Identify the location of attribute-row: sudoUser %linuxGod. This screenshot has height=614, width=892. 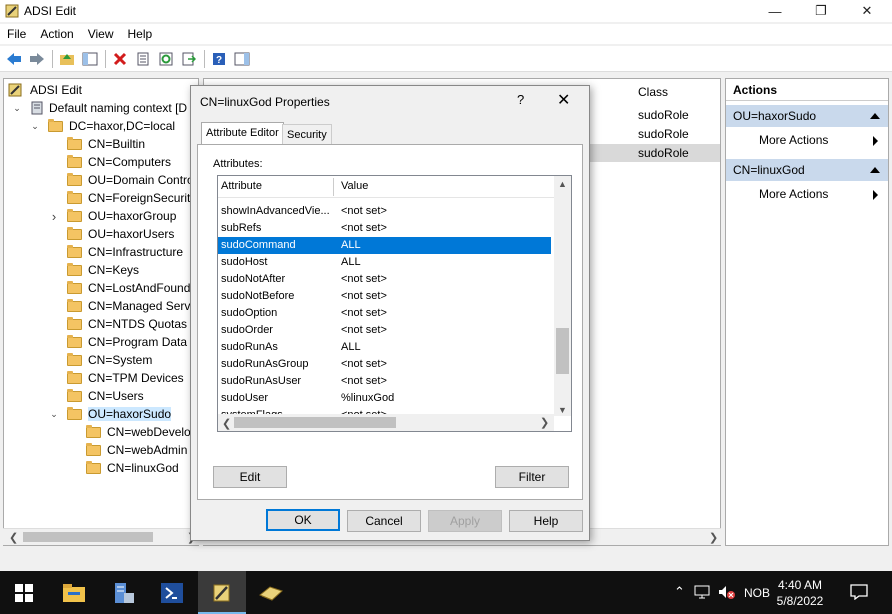
(384, 398).